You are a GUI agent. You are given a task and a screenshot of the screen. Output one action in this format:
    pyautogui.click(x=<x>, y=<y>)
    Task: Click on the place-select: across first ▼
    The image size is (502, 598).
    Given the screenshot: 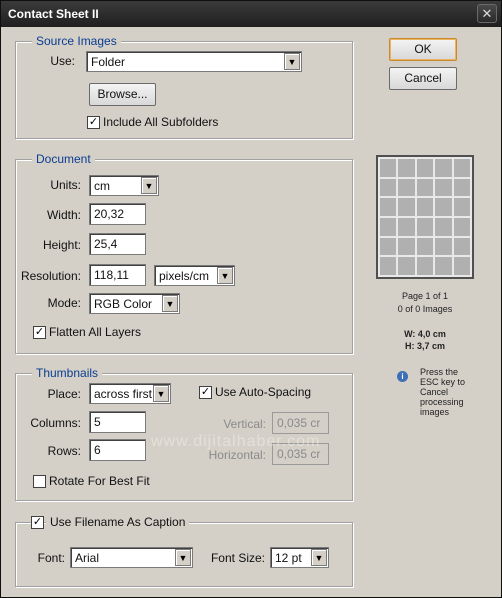 What is the action you would take?
    pyautogui.click(x=130, y=393)
    